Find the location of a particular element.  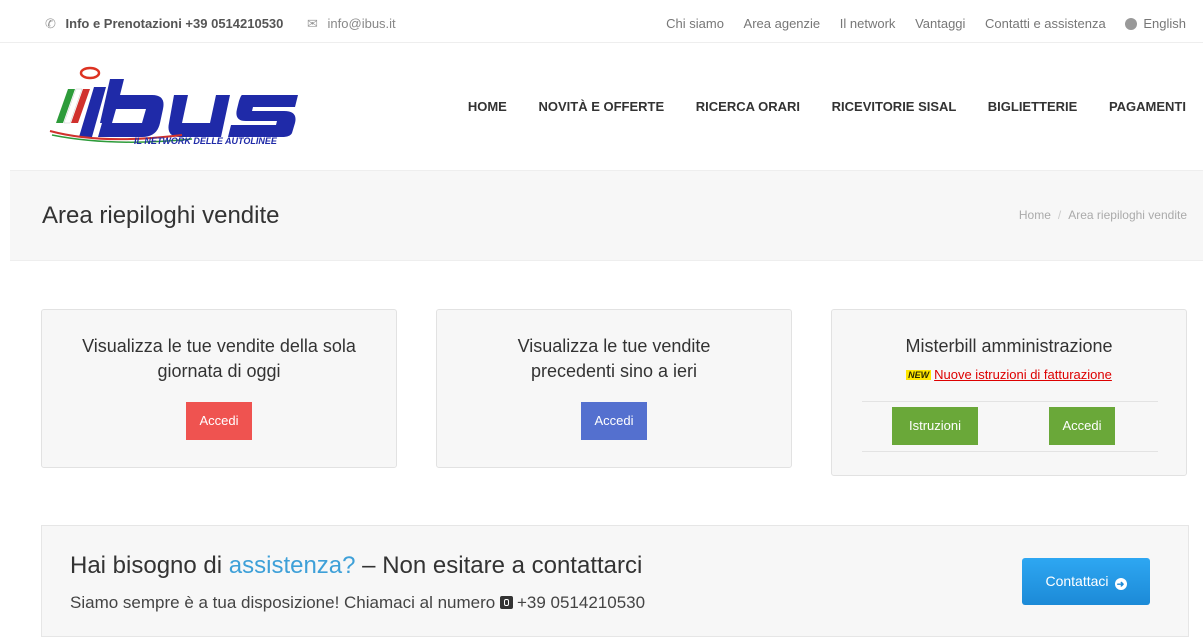

contact-button-label: Contattaci is located at coordinates (1077, 581).